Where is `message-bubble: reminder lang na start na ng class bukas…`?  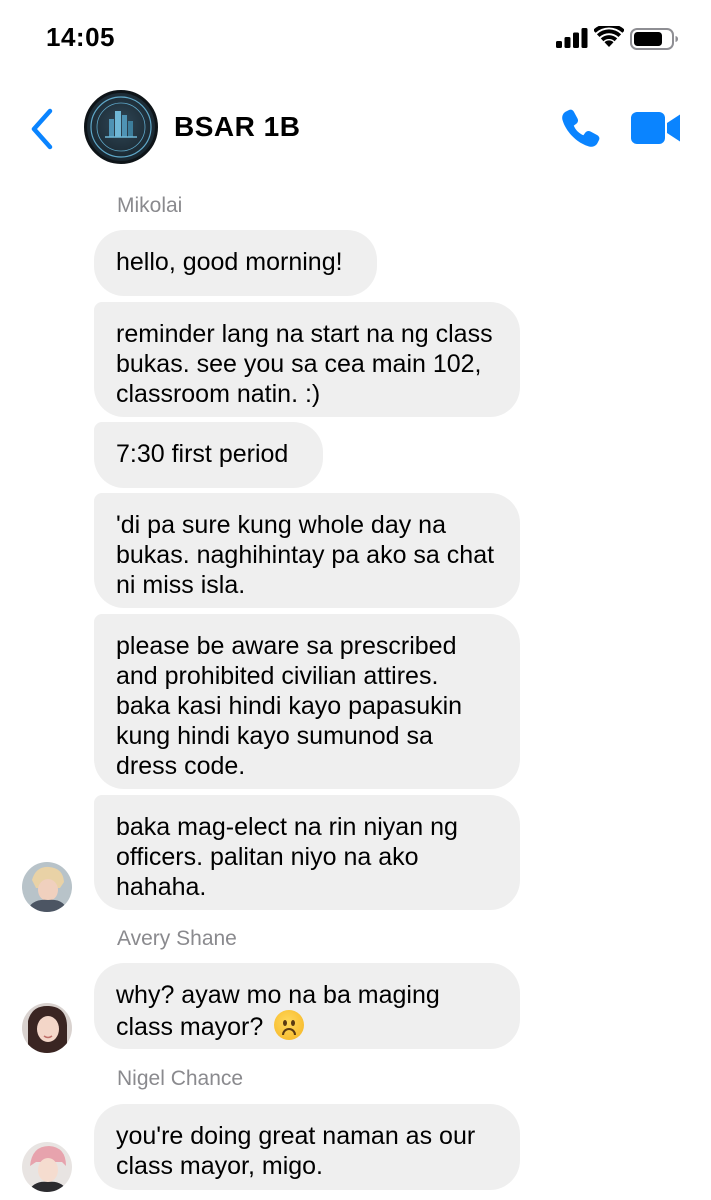 message-bubble: reminder lang na start na ng class bukas… is located at coordinates (307, 359).